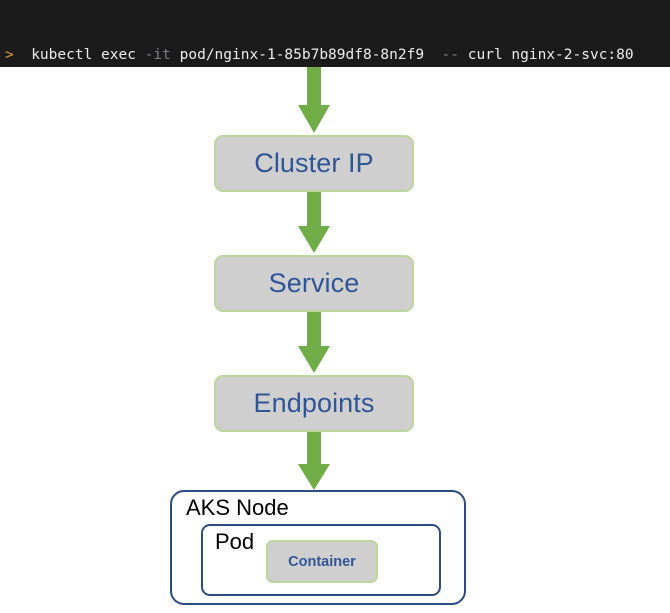 The image size is (670, 613). I want to click on arrow-terminal-to-clusterip, so click(314, 100).